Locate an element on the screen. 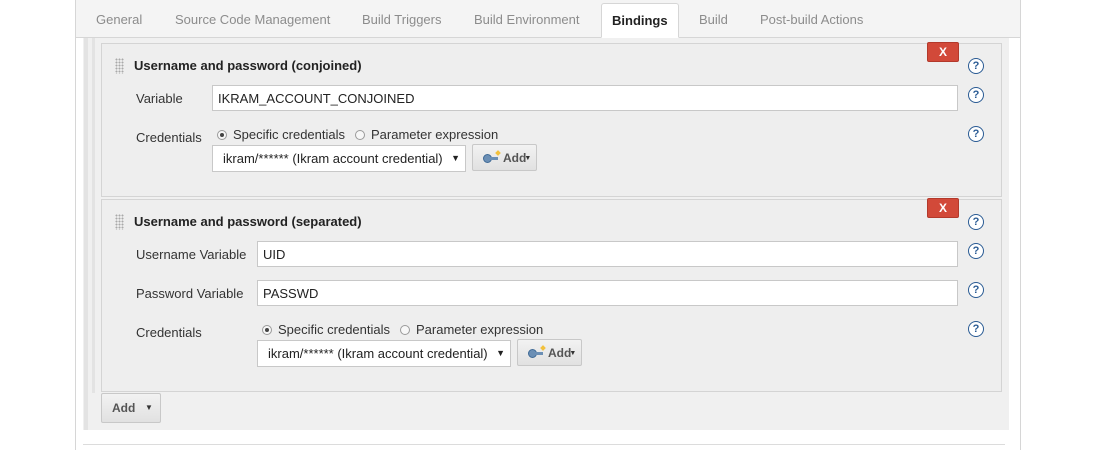 This screenshot has height=450, width=1100. tab-build-environment: Build Environment is located at coordinates (527, 20).